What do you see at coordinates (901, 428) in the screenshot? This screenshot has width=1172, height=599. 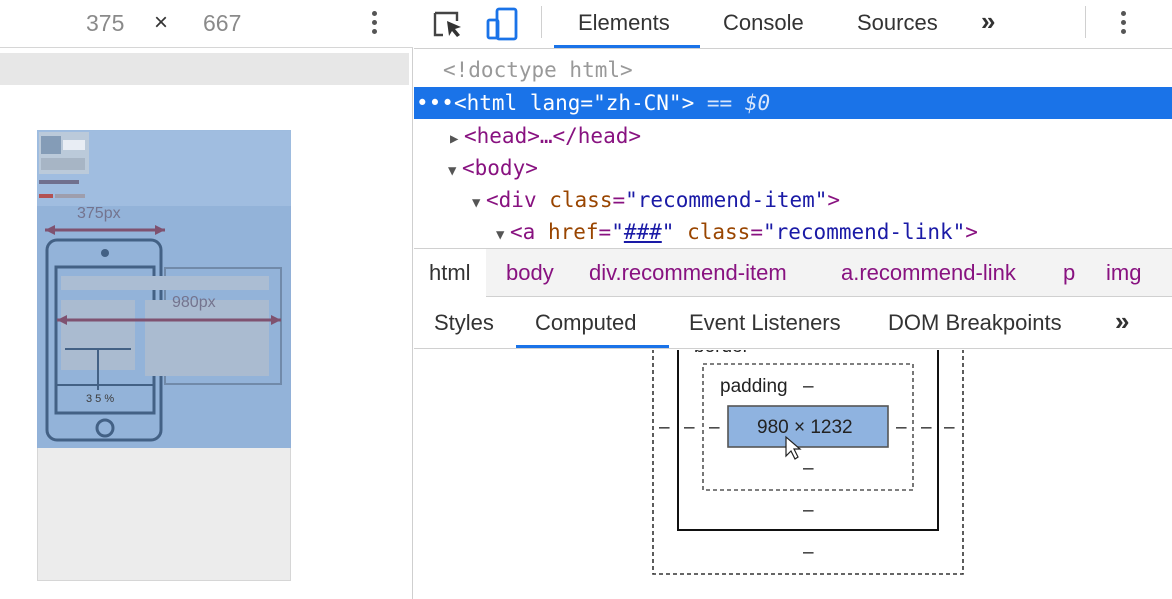 I see `padding-right-value: –` at bounding box center [901, 428].